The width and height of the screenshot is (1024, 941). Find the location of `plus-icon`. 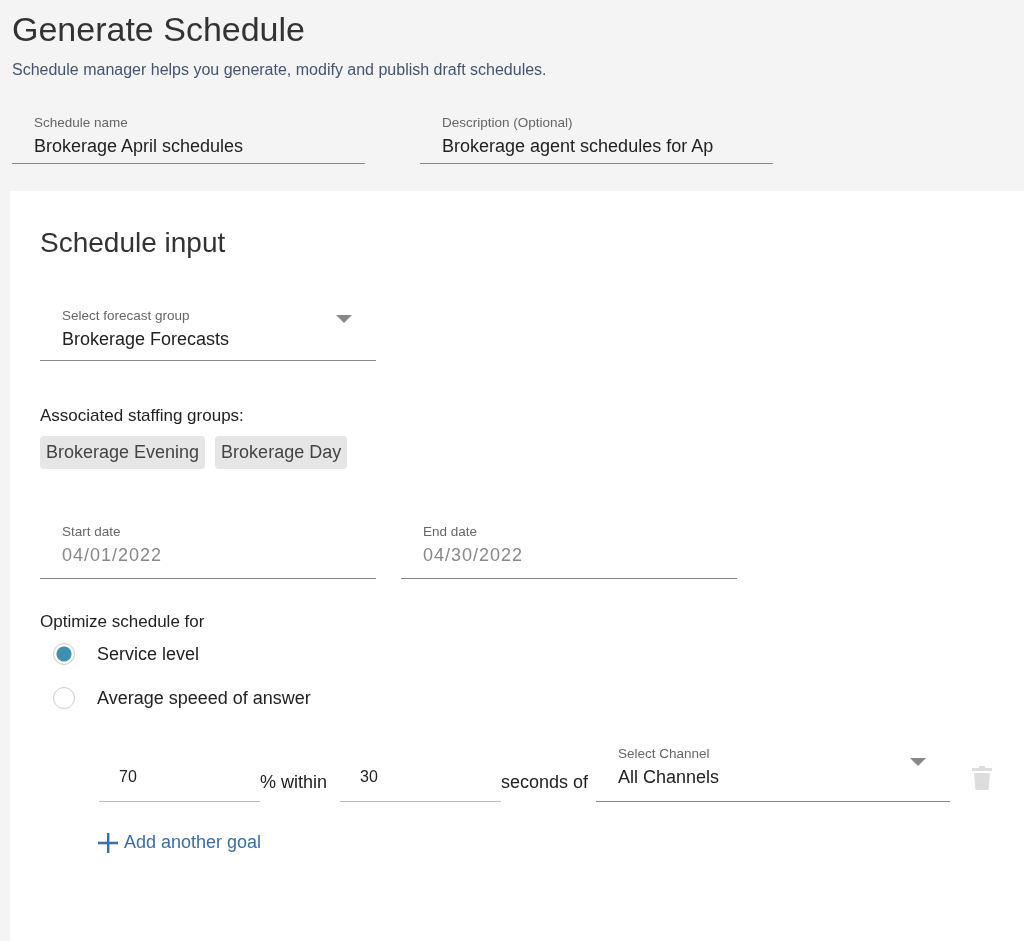

plus-icon is located at coordinates (108, 842).